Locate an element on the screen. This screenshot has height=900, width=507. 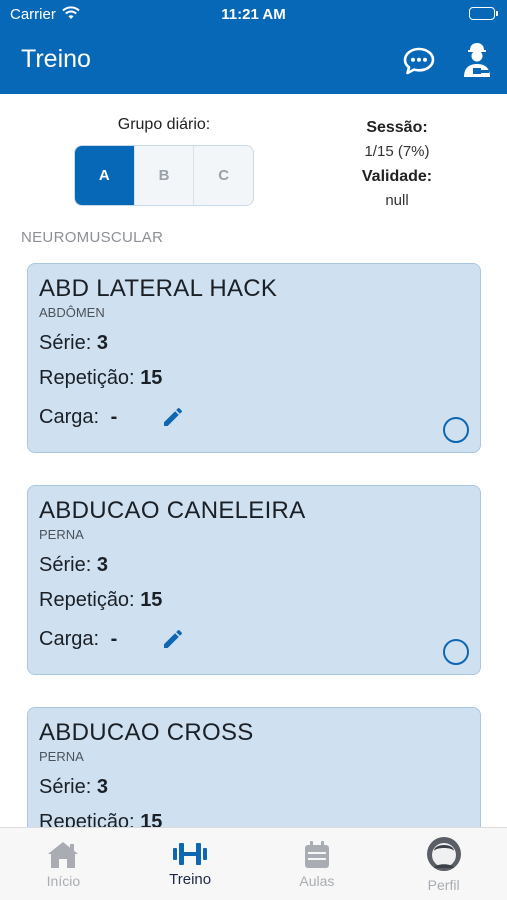
exercise-name: ABDUCAO CANELEIRA is located at coordinates (172, 510).